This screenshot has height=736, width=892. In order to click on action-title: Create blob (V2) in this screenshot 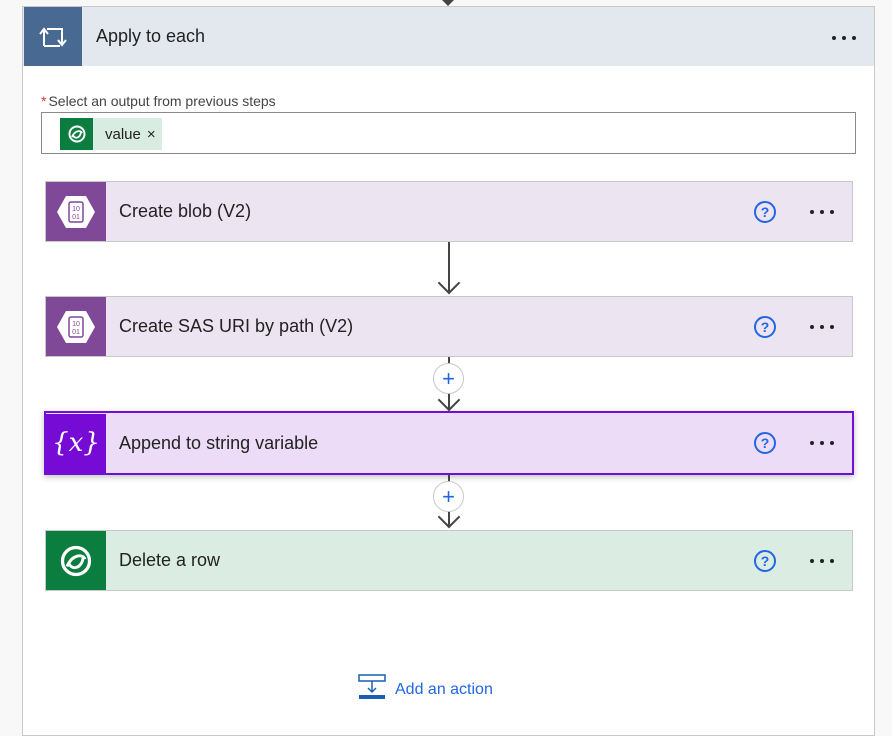, I will do `click(185, 211)`.